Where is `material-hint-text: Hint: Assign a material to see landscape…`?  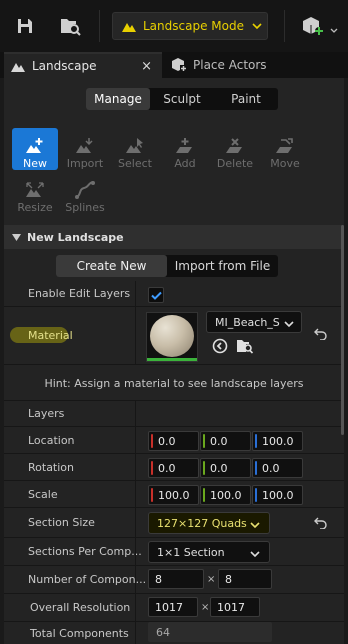
material-hint-text: Hint: Assign a material to see landscape… is located at coordinates (174, 383).